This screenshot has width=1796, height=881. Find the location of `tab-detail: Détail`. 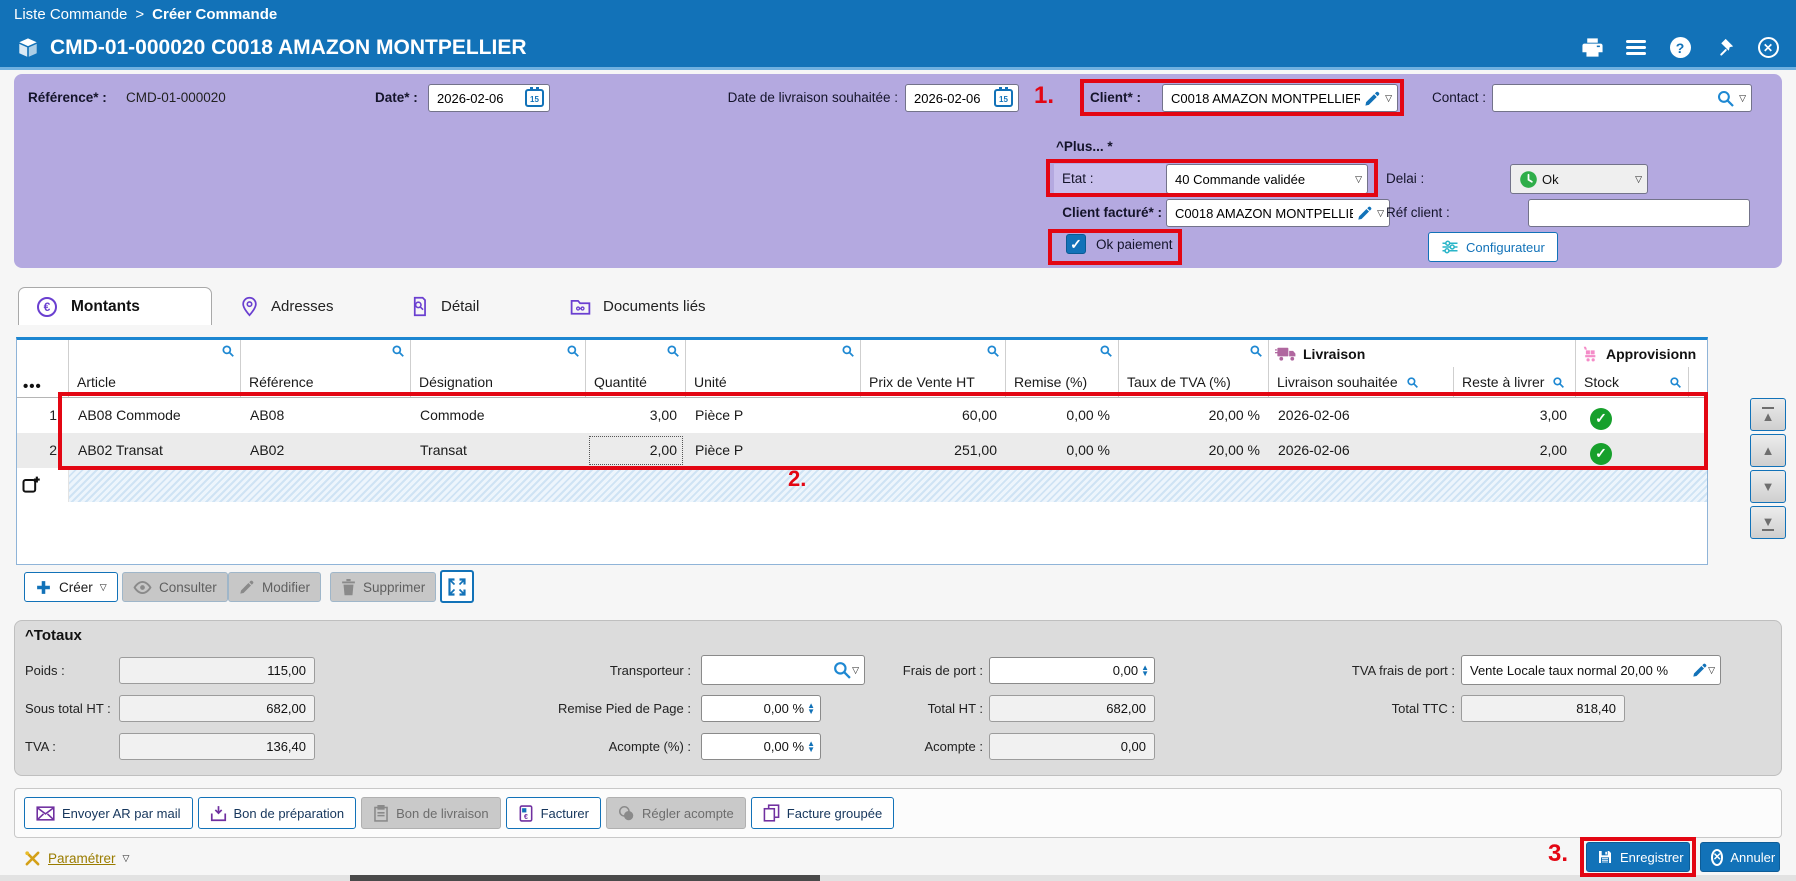

tab-detail: Détail is located at coordinates (444, 306).